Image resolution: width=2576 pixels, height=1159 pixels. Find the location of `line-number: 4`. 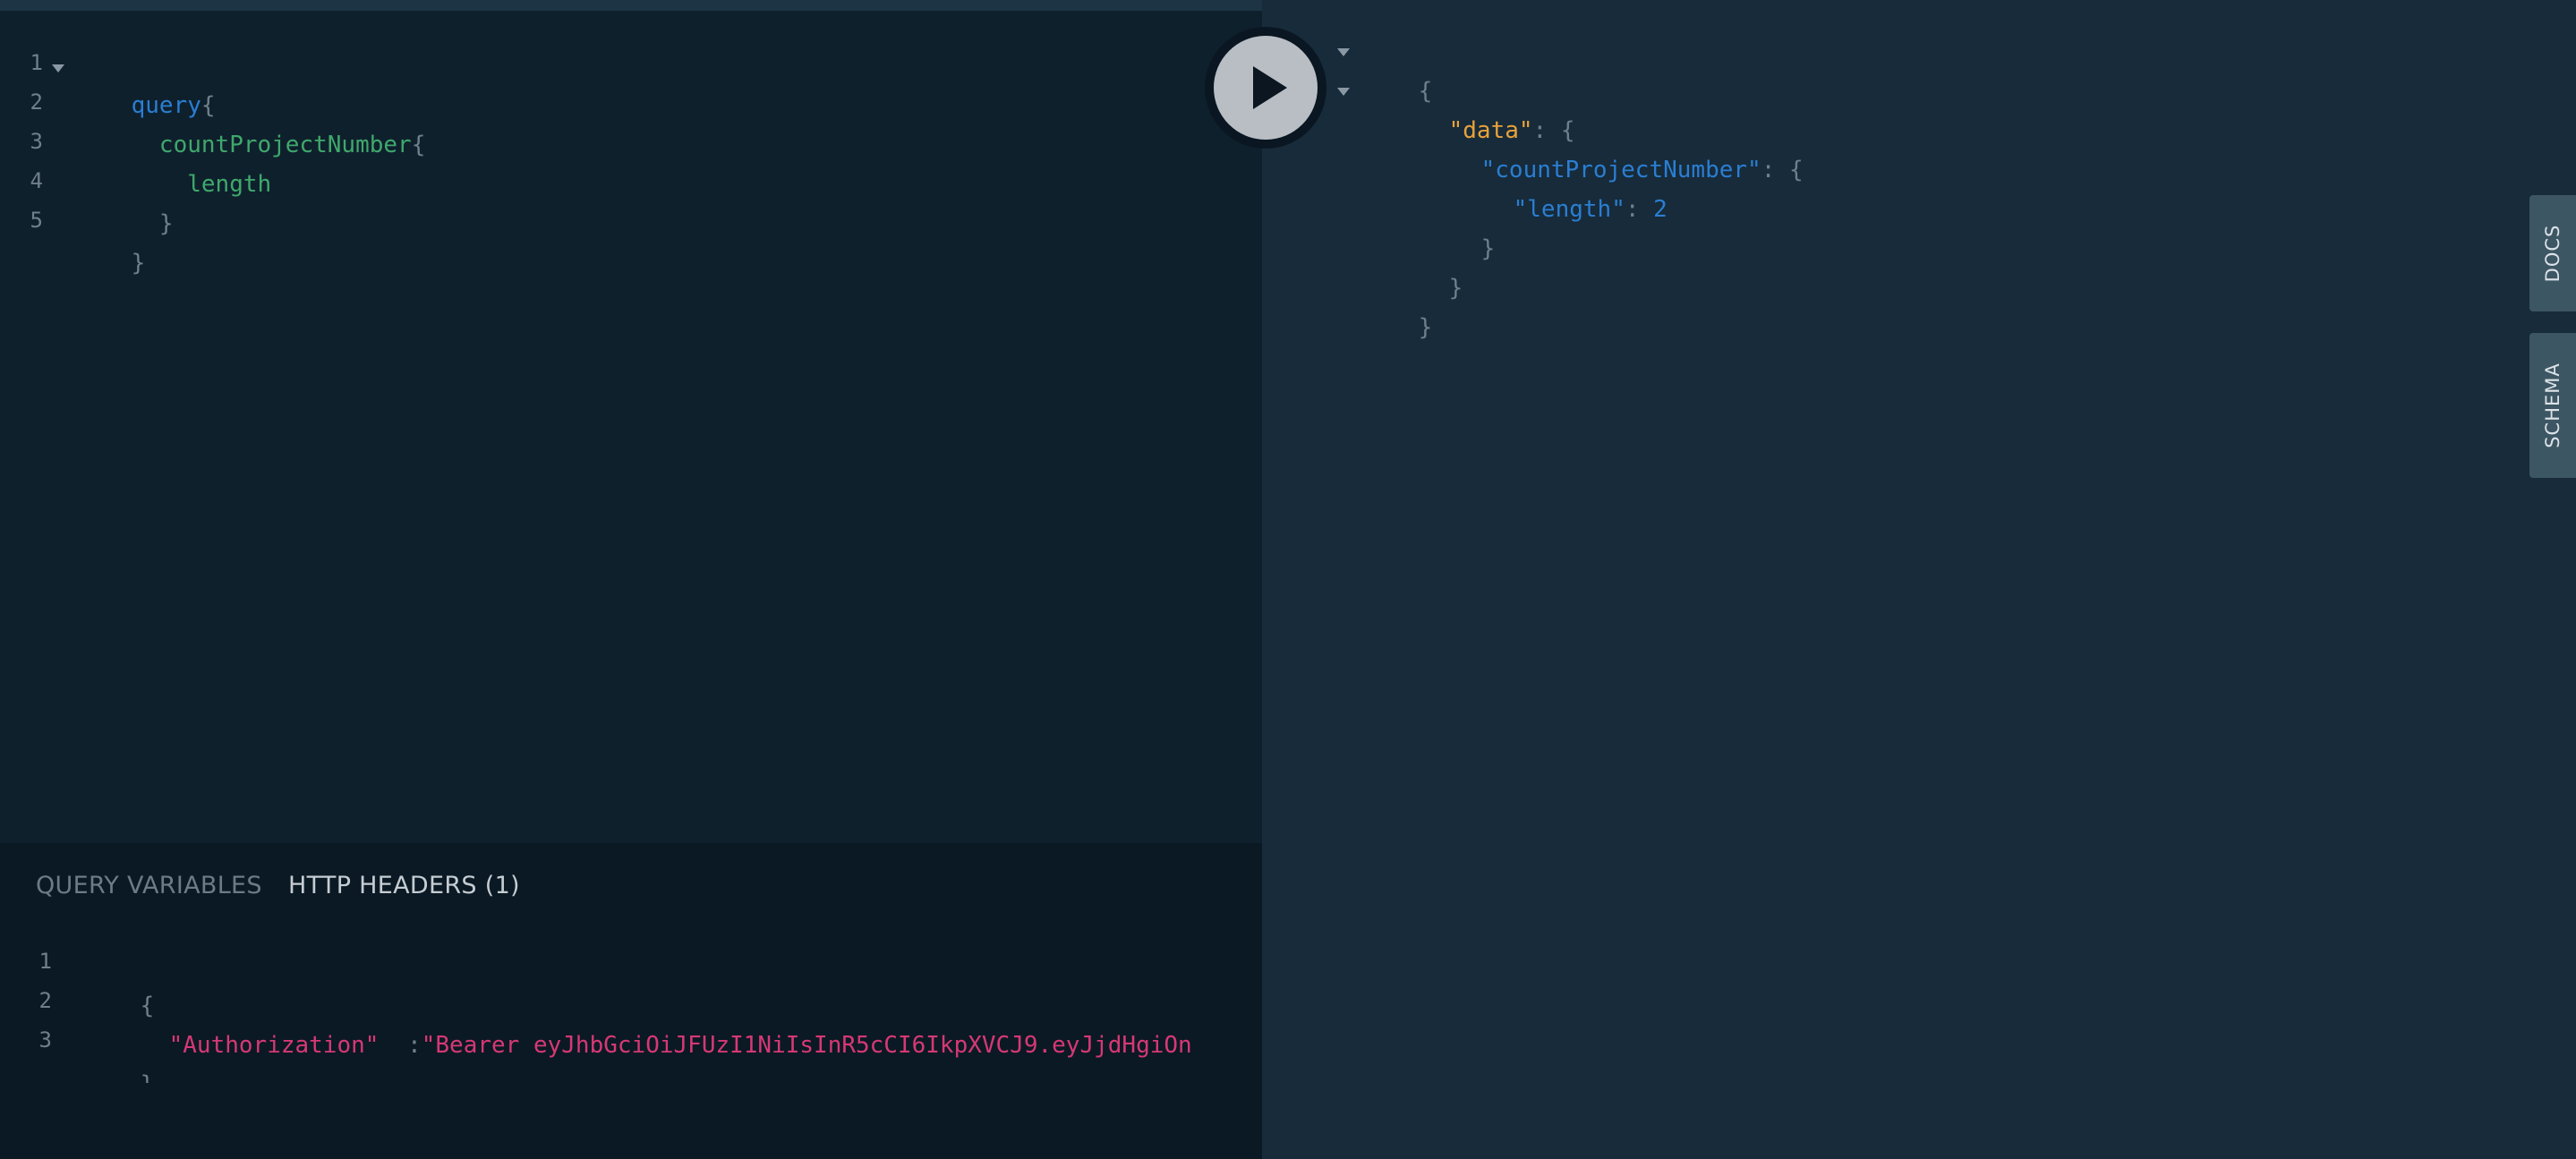

line-number: 4 is located at coordinates (36, 180).